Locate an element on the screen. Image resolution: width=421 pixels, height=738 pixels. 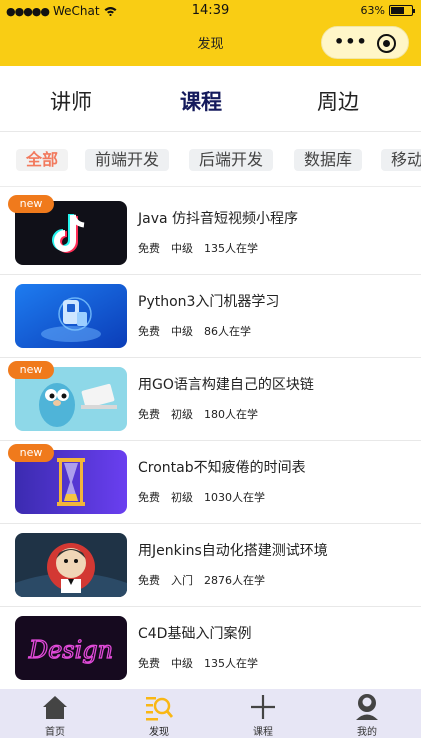
tabbar-courses: 课程 is located at coordinates (263, 713).